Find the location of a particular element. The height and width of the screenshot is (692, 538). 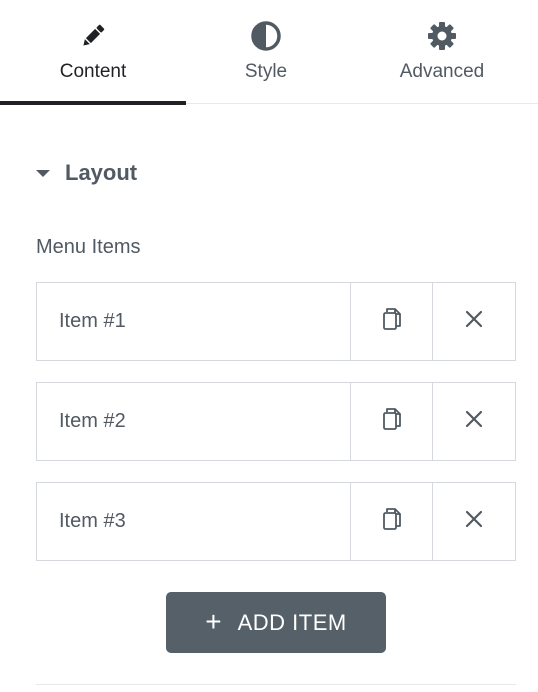

menu-items-label: Menu Items is located at coordinates (88, 247).